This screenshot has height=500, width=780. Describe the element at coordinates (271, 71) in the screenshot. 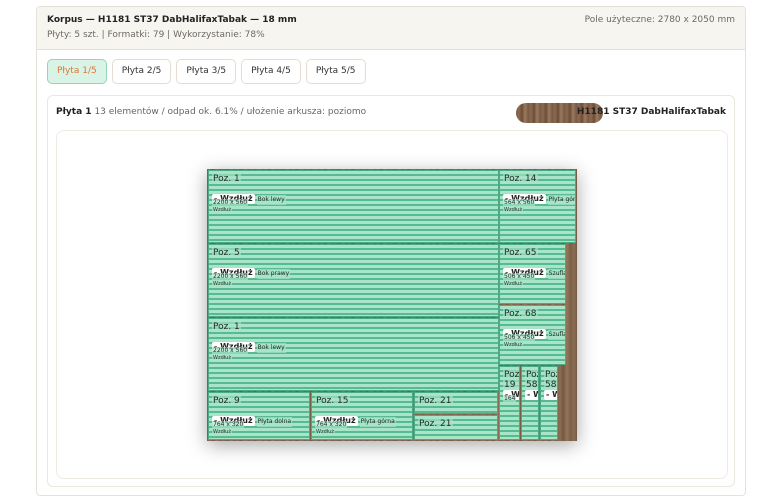

I see `tab-sheet-4: Płyta 4/5` at that location.